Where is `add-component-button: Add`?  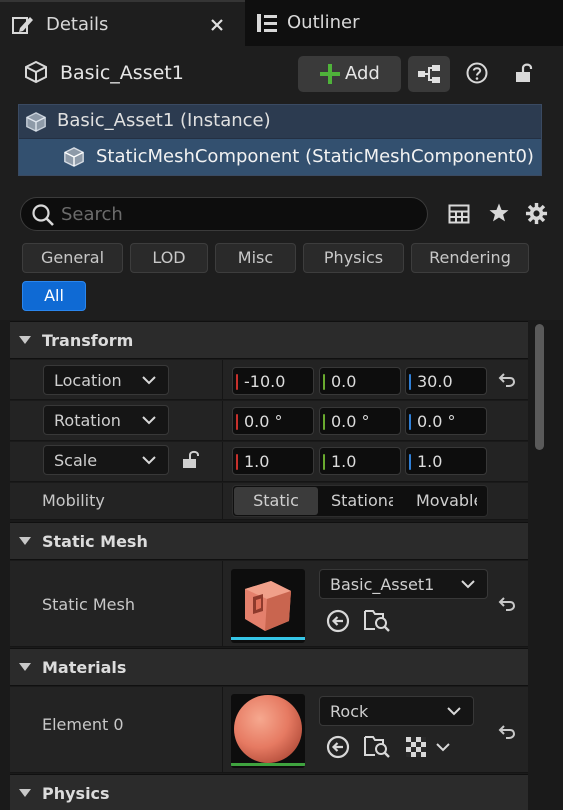 add-component-button: Add is located at coordinates (349, 74).